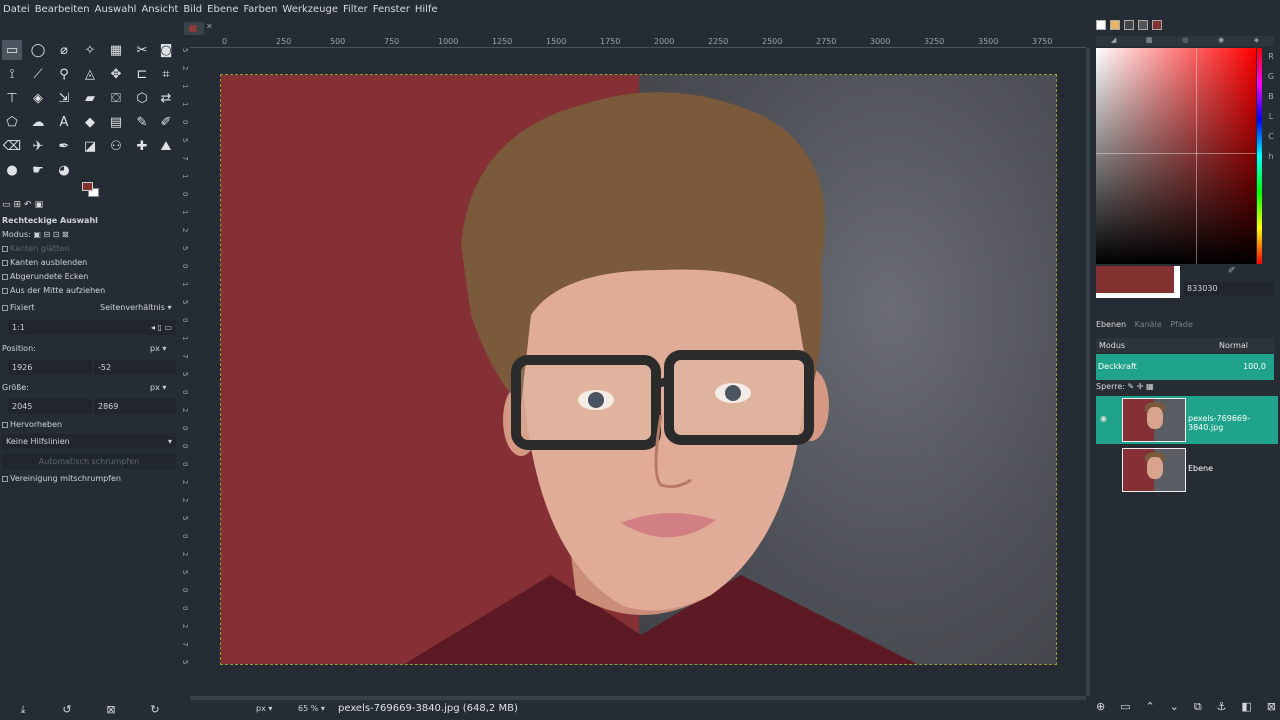  I want to click on mypaint-brush-icon: ◪, so click(90, 146).